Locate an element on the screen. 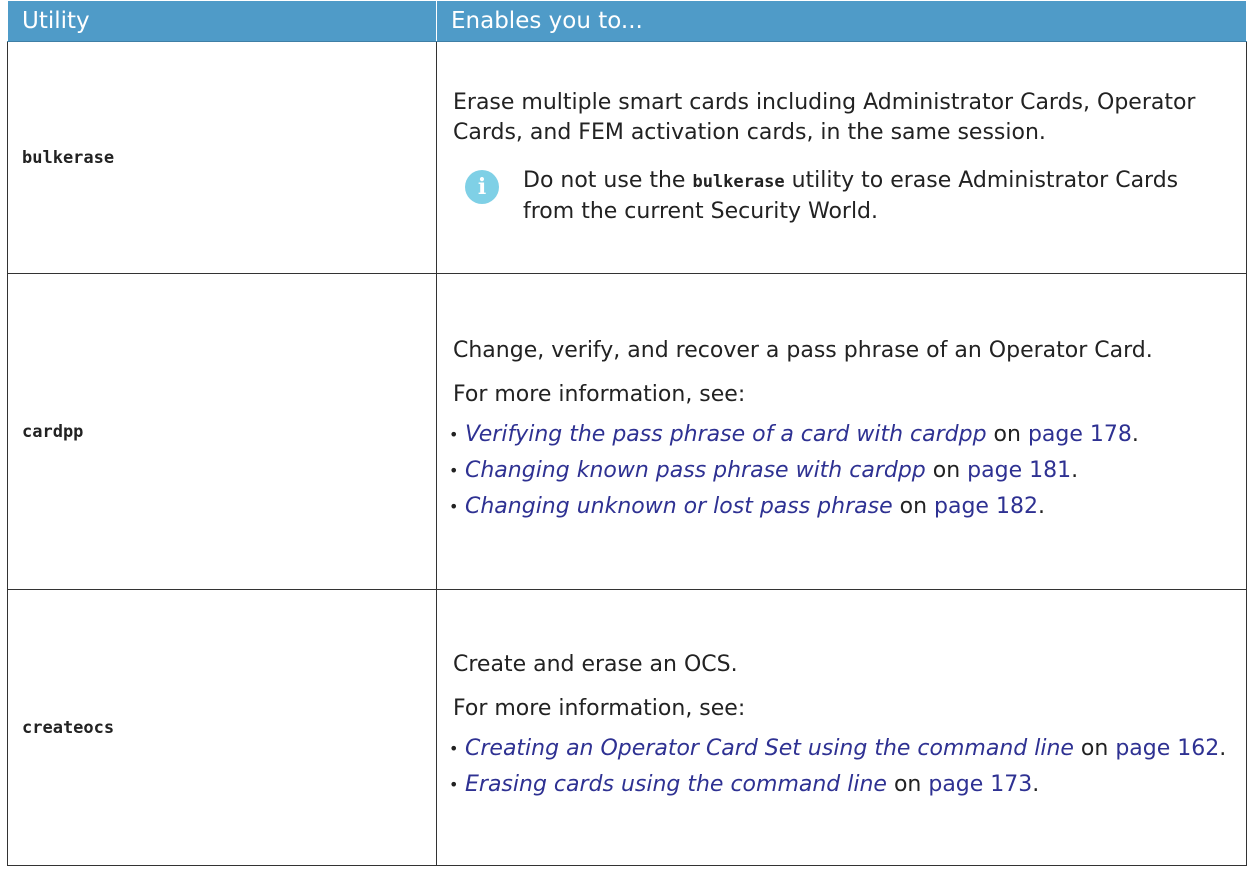 The image size is (1257, 873). page-reference: page 178 is located at coordinates (1080, 434).